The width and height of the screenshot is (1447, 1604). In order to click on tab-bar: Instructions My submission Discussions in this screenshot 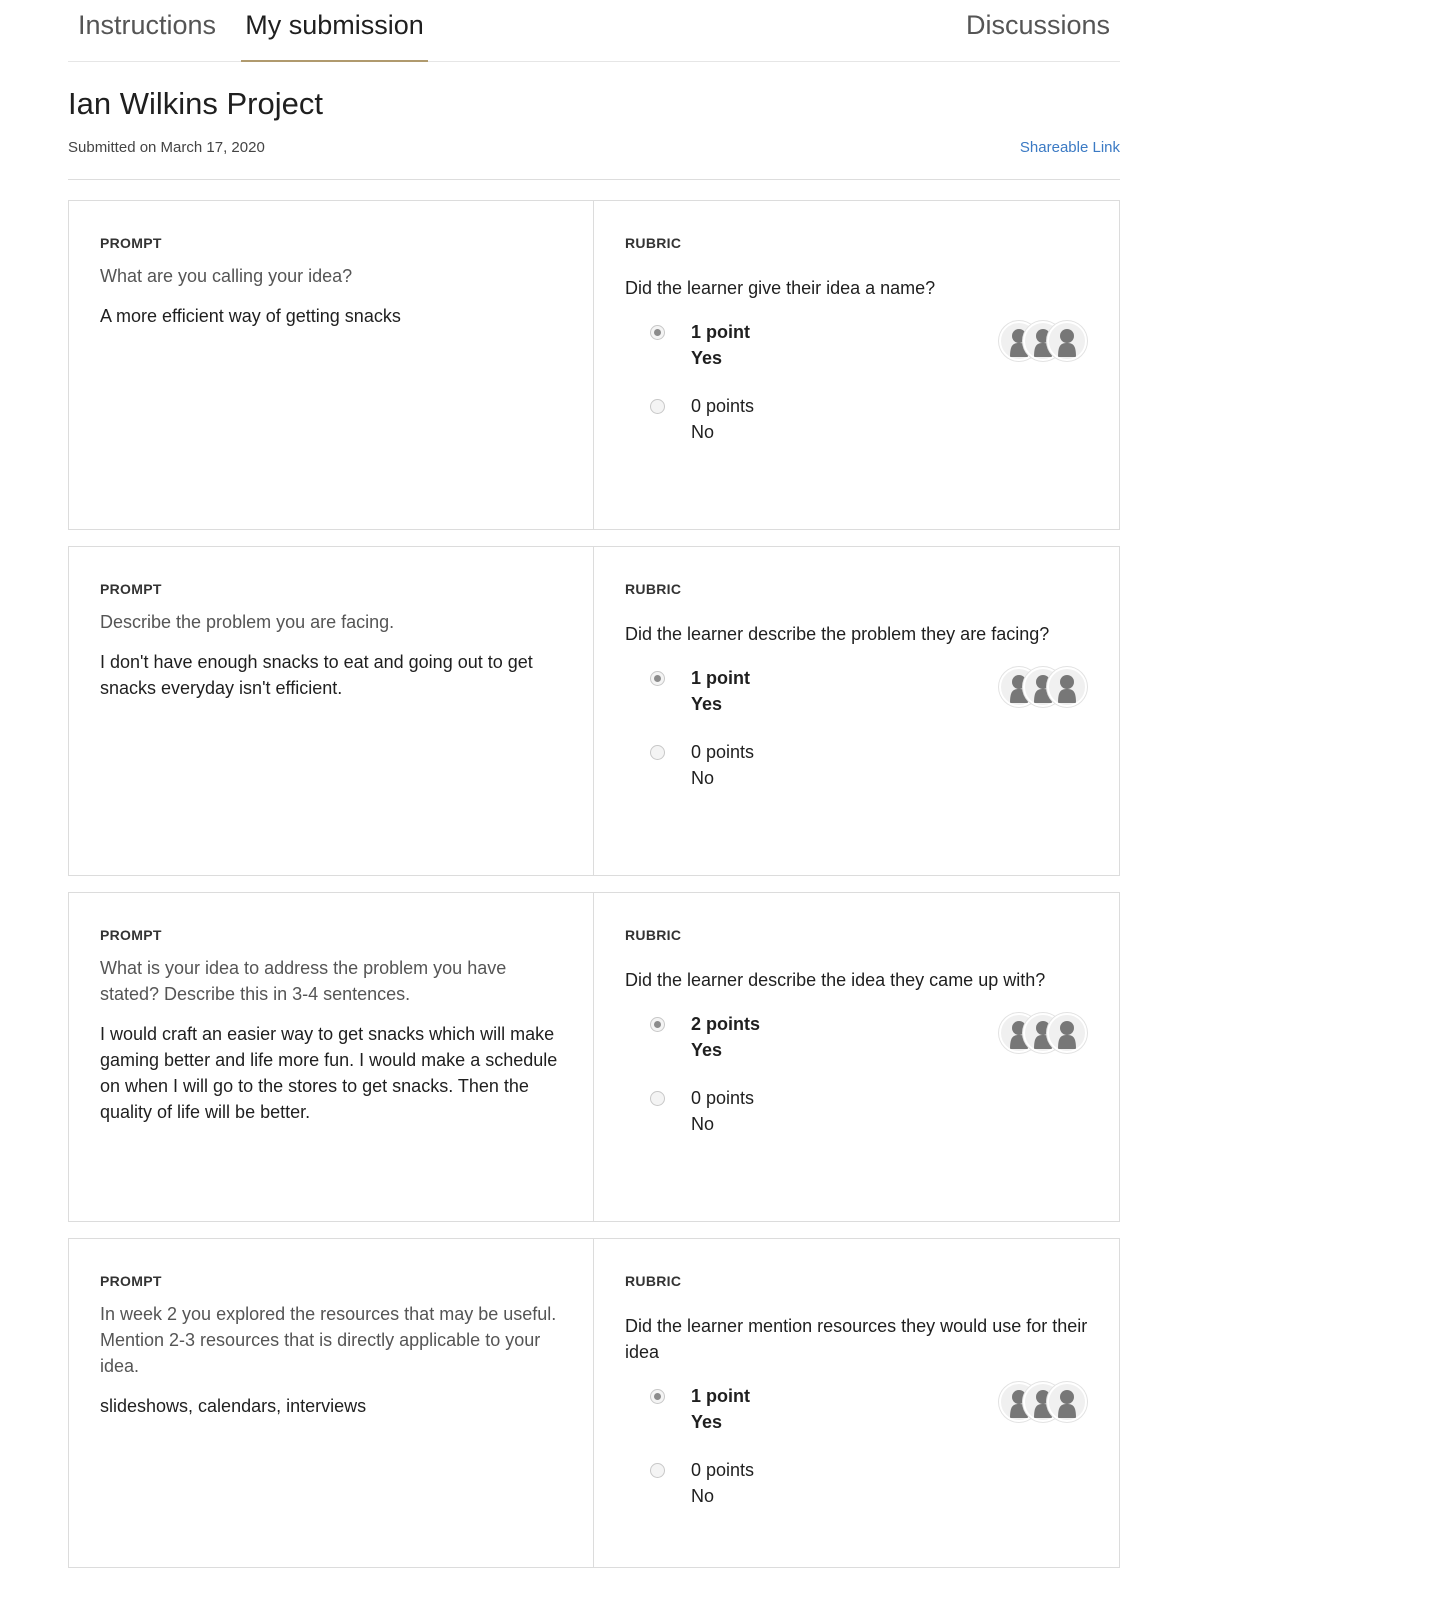, I will do `click(594, 31)`.